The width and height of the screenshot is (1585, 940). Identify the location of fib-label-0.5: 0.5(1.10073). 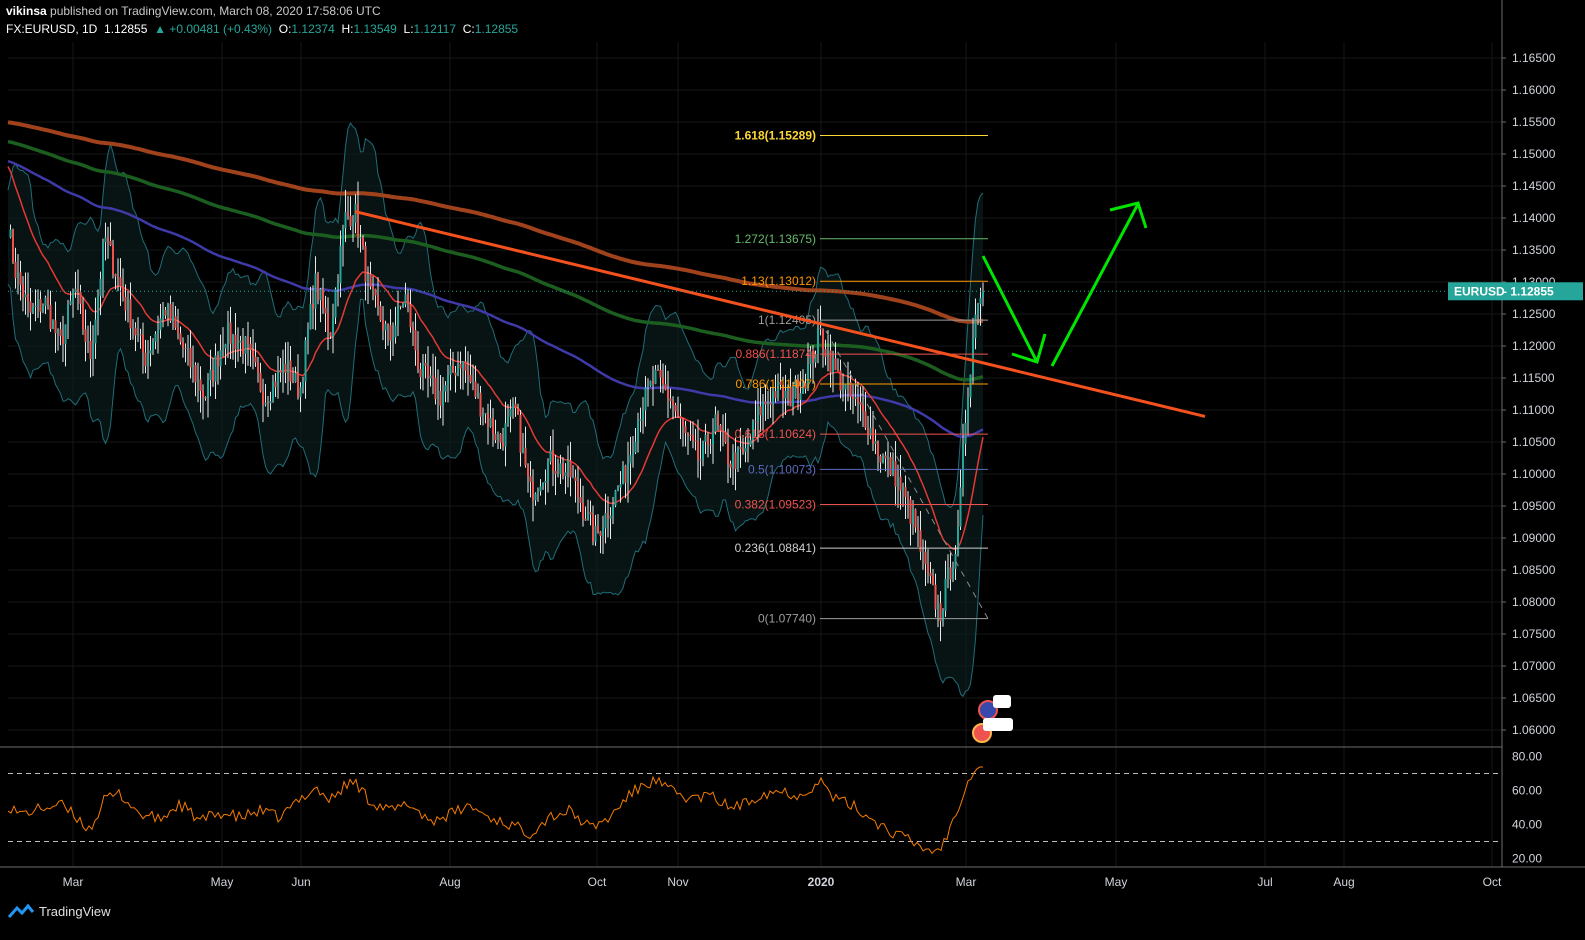
(782, 469).